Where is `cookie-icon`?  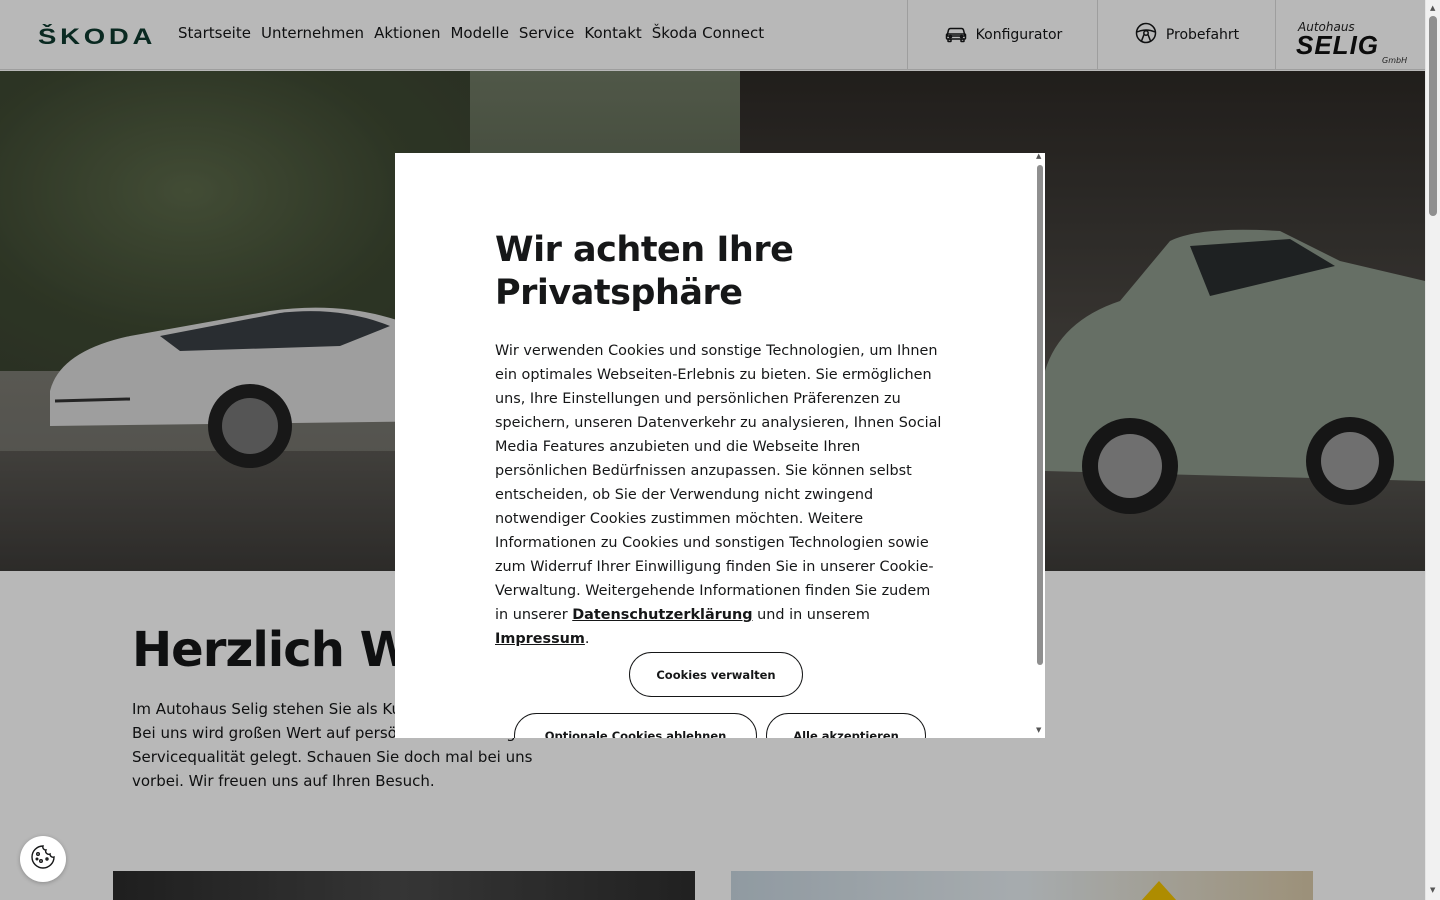
cookie-icon is located at coordinates (43, 859).